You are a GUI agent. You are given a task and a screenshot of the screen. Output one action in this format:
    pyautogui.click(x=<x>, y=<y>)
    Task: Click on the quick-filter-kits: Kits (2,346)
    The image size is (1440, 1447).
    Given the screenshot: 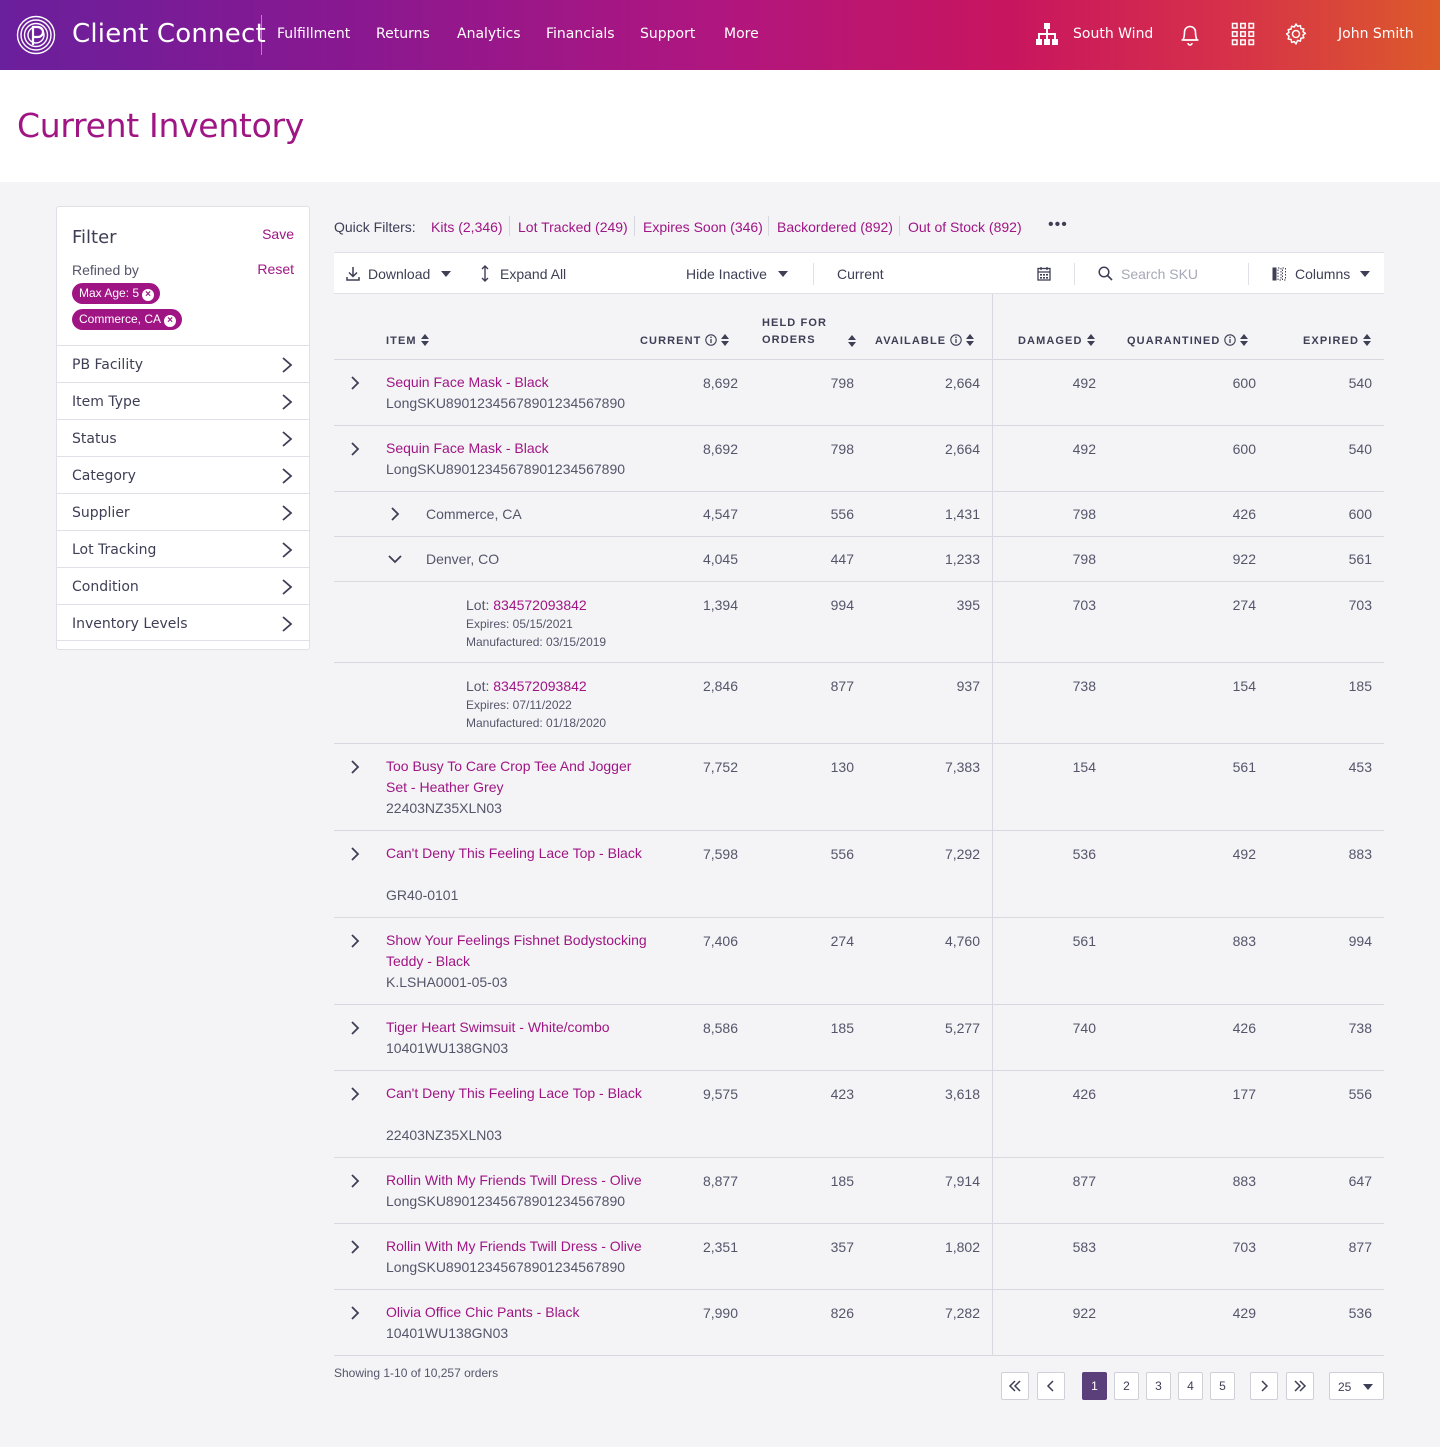 What is the action you would take?
    pyautogui.click(x=467, y=227)
    